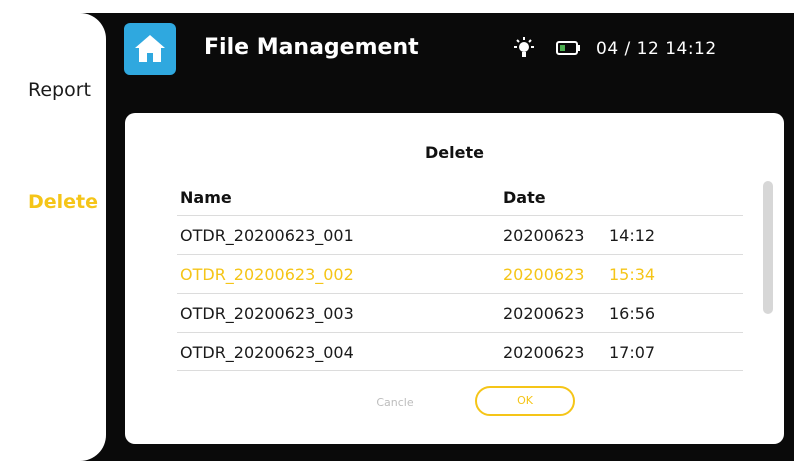  Describe the element at coordinates (267, 235) in the screenshot. I see `file-name: OTDR_20200623_001` at that location.